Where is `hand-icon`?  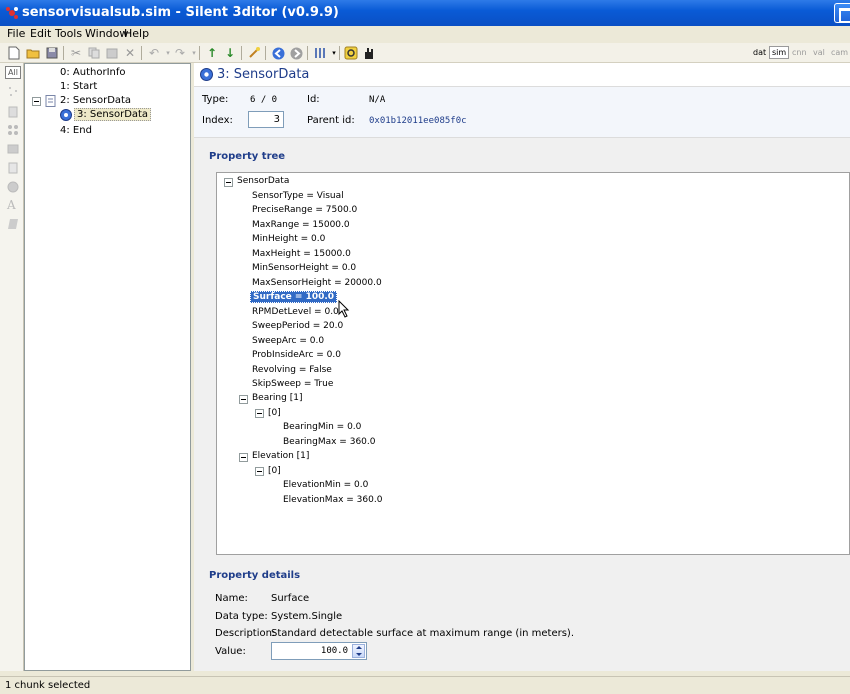 hand-icon is located at coordinates (369, 53).